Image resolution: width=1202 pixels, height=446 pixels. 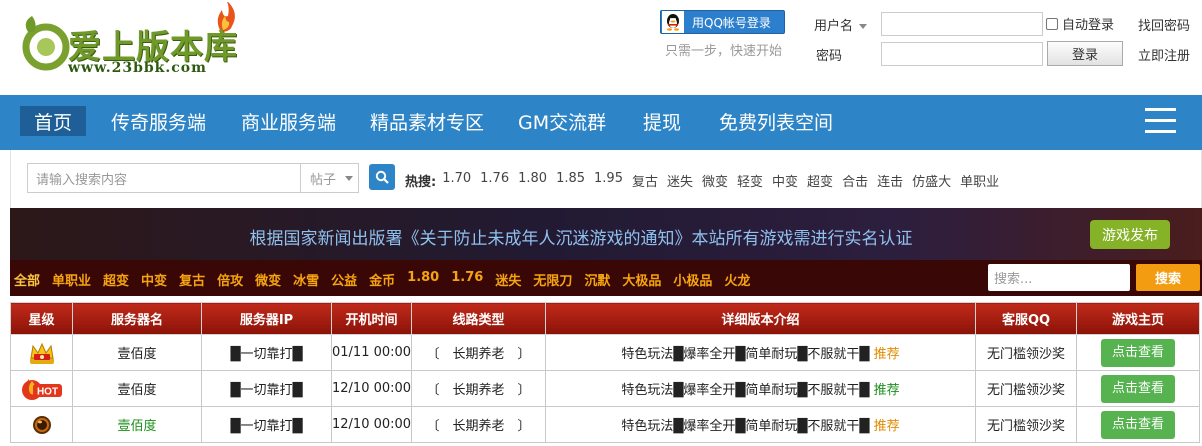 What do you see at coordinates (662, 121) in the screenshot?
I see `nav-item-withdraw: 提现` at bounding box center [662, 121].